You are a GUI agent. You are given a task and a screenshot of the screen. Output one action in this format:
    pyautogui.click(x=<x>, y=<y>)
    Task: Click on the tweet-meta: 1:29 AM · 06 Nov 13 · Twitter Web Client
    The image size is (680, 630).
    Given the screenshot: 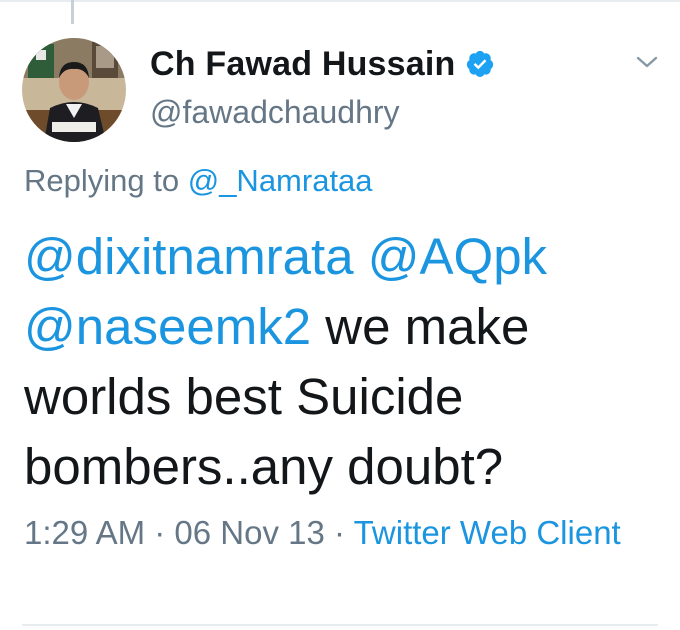 What is the action you would take?
    pyautogui.click(x=339, y=533)
    